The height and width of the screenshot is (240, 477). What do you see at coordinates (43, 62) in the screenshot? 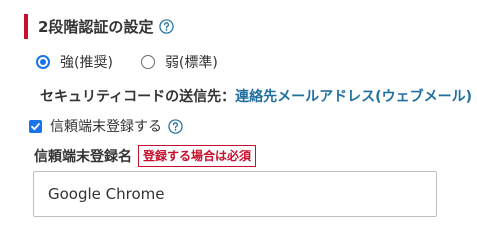
I see `radio-strong-control` at bounding box center [43, 62].